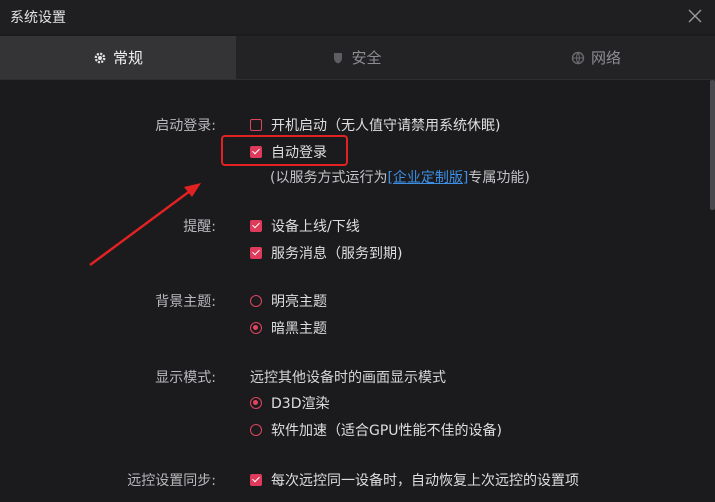  What do you see at coordinates (38, 18) in the screenshot?
I see `window-title: 系统设置` at bounding box center [38, 18].